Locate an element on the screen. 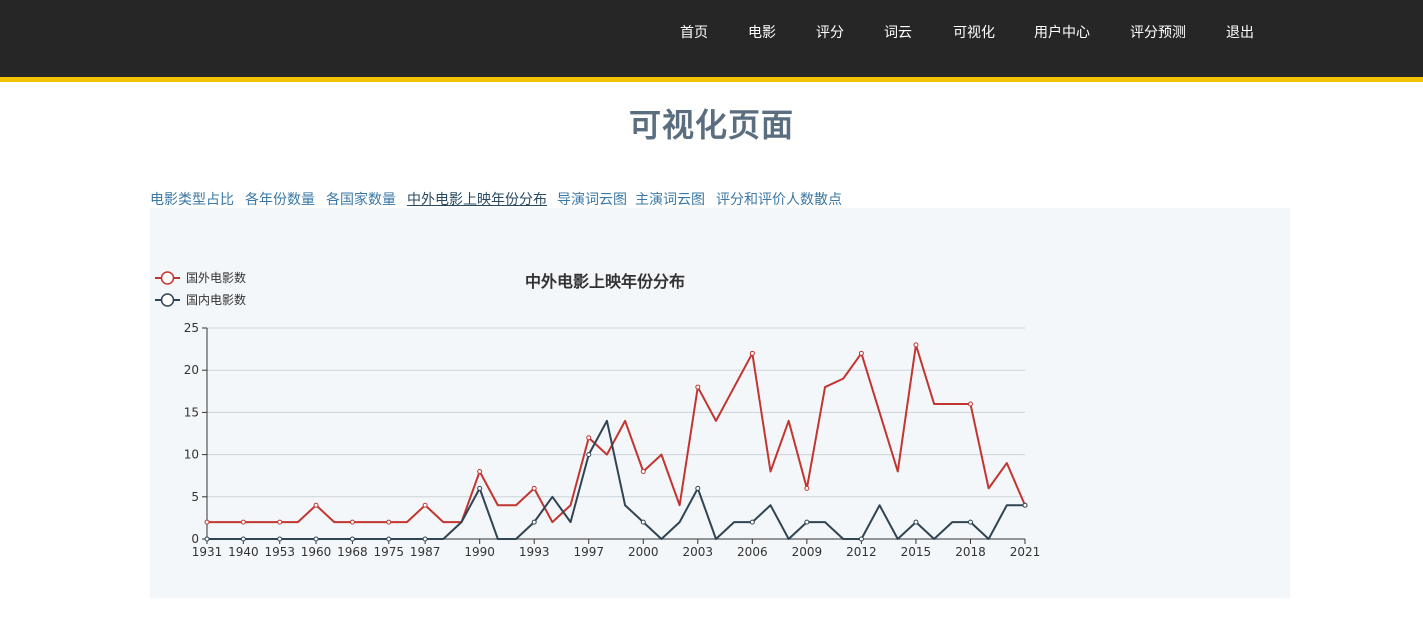  nav-accent-stripe is located at coordinates (711, 79).